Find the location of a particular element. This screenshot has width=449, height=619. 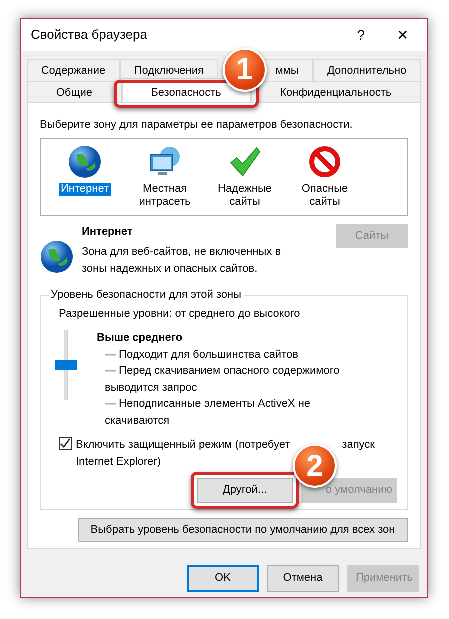

group-legend: Уровень безопасности для этой зоны is located at coordinates (146, 295).